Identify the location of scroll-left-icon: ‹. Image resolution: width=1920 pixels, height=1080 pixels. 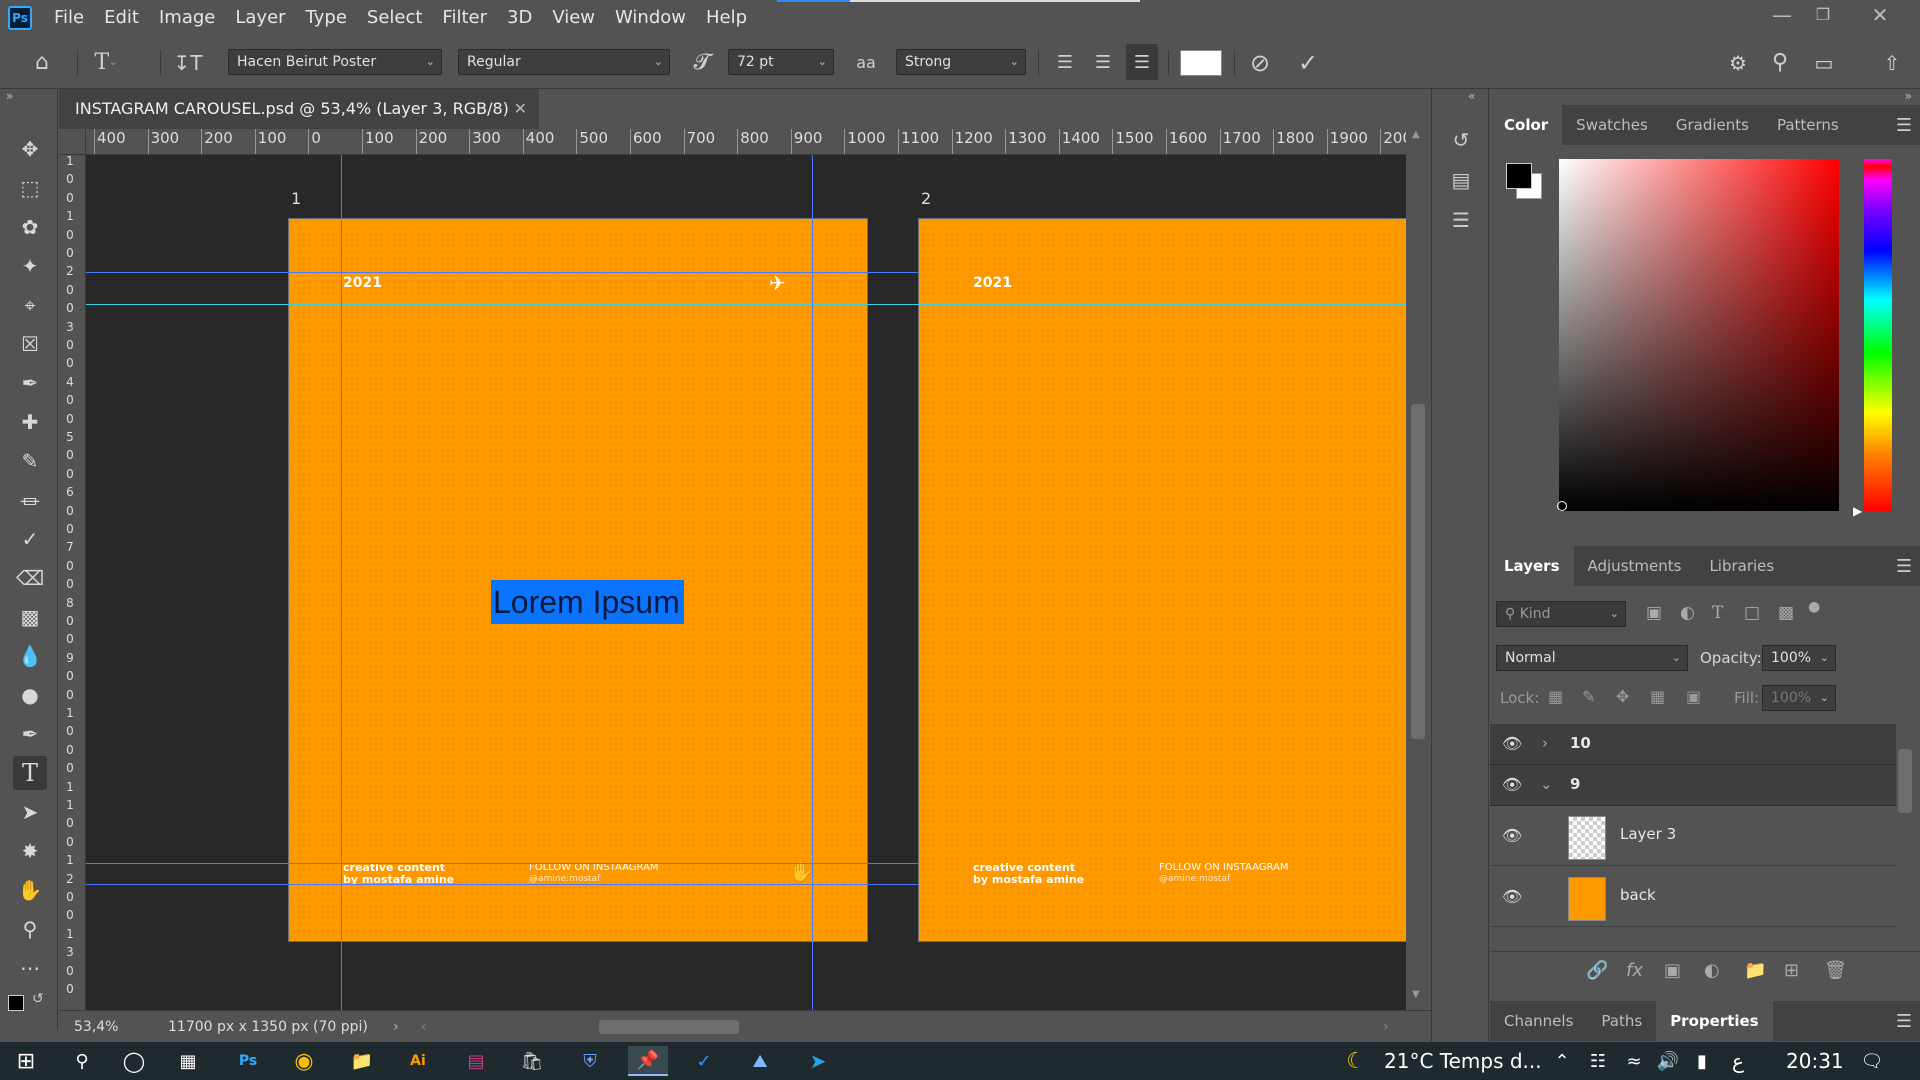
(424, 1027).